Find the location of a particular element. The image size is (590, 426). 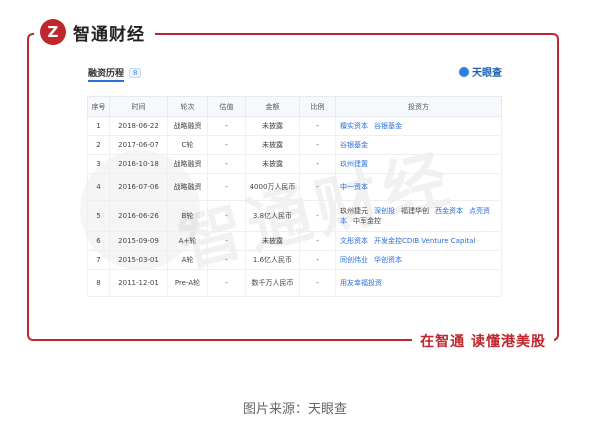

cell-no: 1 is located at coordinates (98, 126).